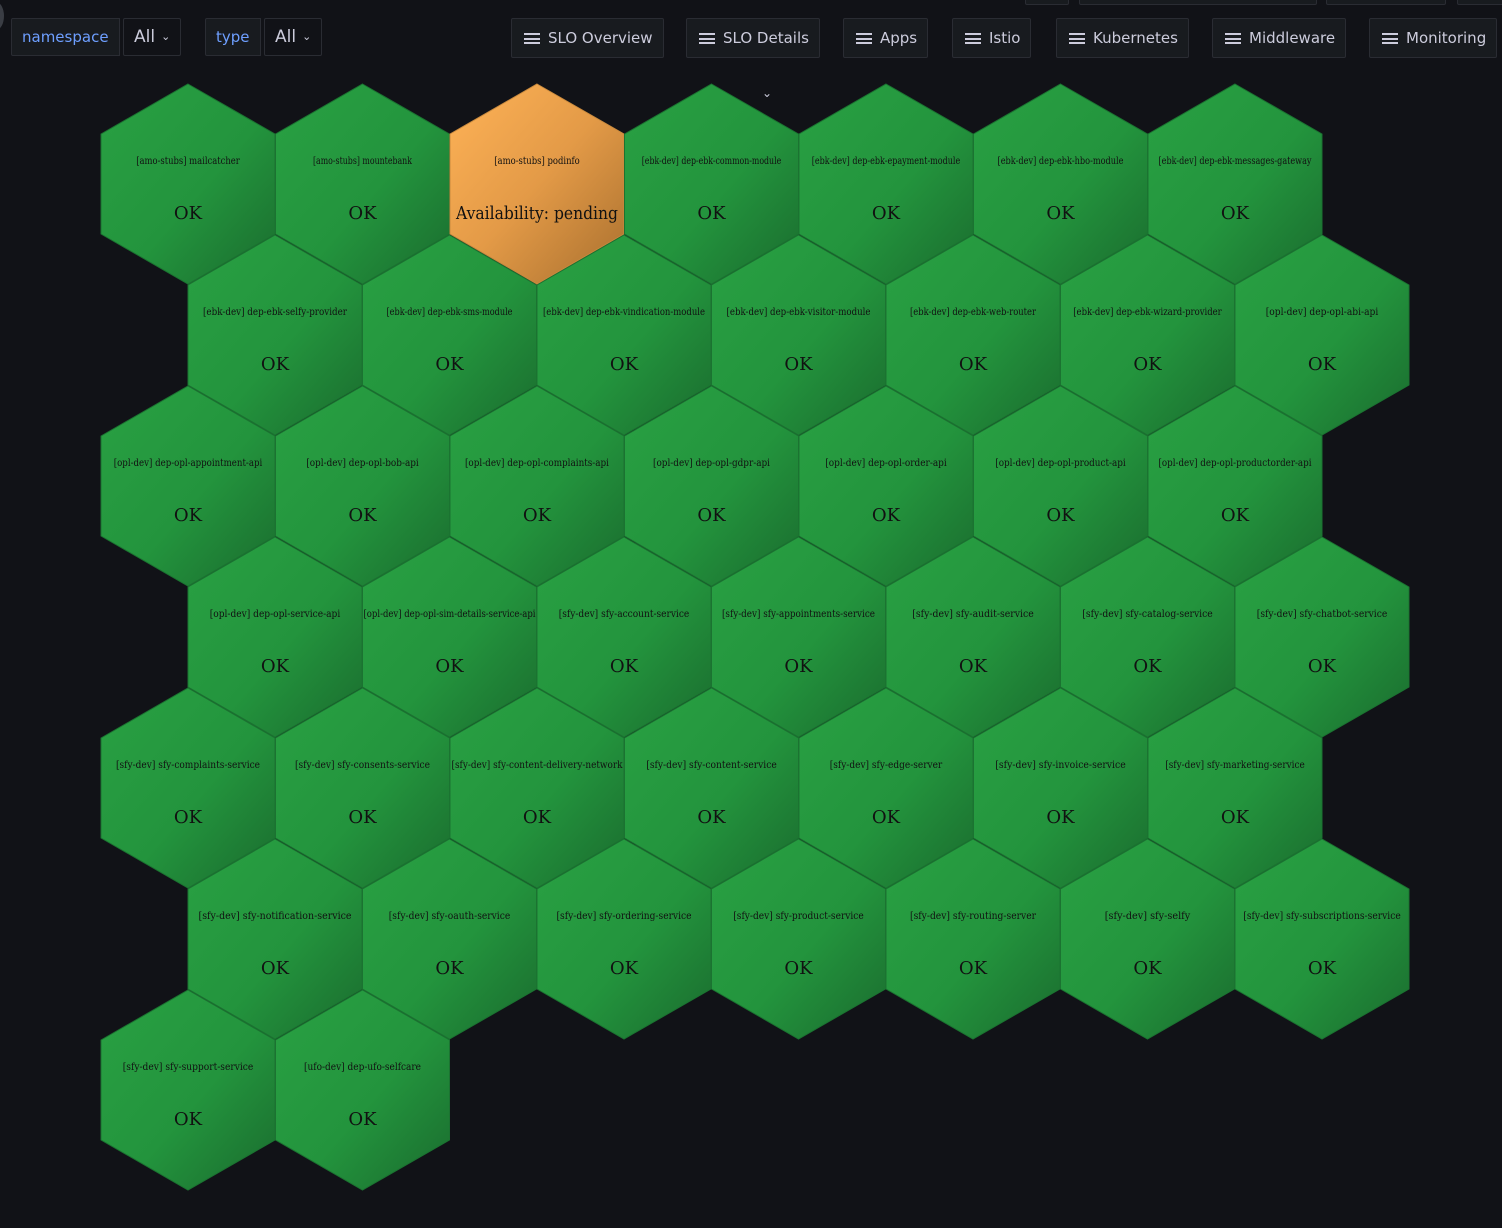 The image size is (1502, 1228). What do you see at coordinates (362, 765) in the screenshot?
I see `hexagon-name: [sfy-dev] sfy-consents-service` at bounding box center [362, 765].